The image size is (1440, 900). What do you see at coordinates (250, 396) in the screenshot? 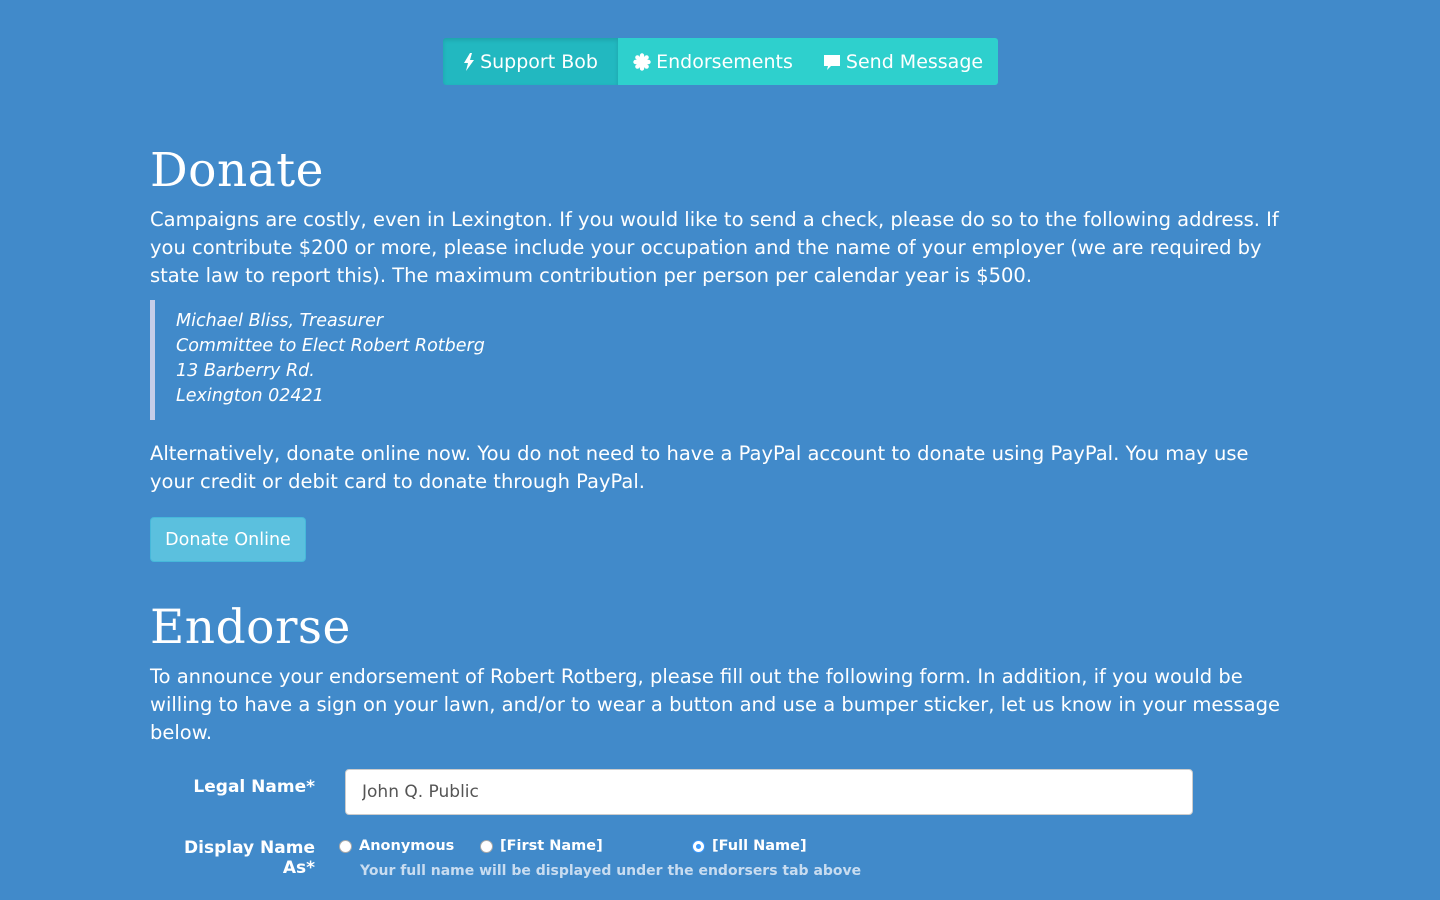
I see `address-line: Lexington 02421` at bounding box center [250, 396].